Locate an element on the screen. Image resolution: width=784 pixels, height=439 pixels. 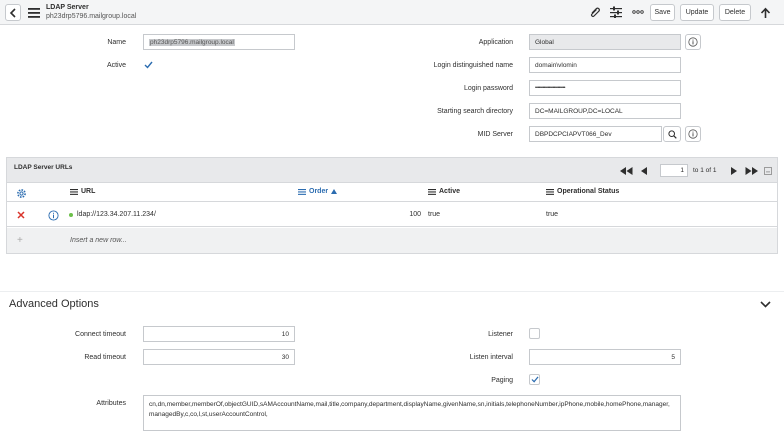
read-timeout-label: Read timeout is located at coordinates (105, 357).